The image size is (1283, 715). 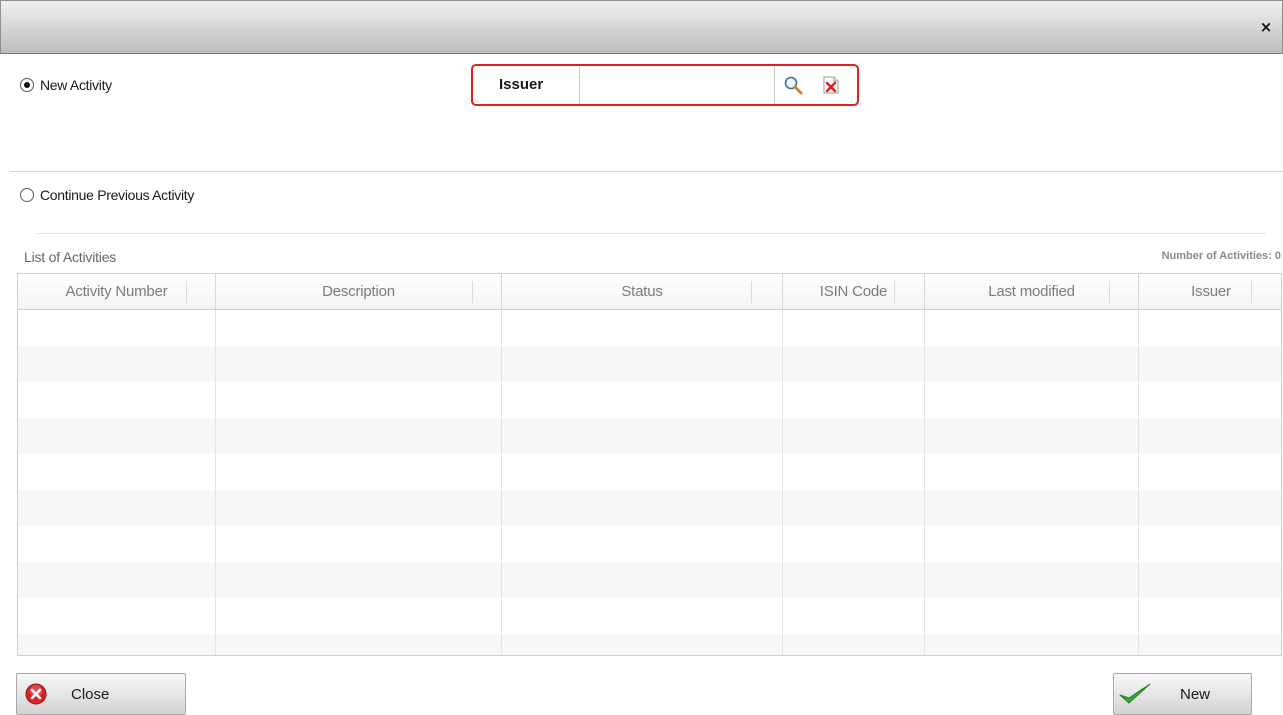 I want to click on new-activity-radio-dot, so click(x=27, y=85).